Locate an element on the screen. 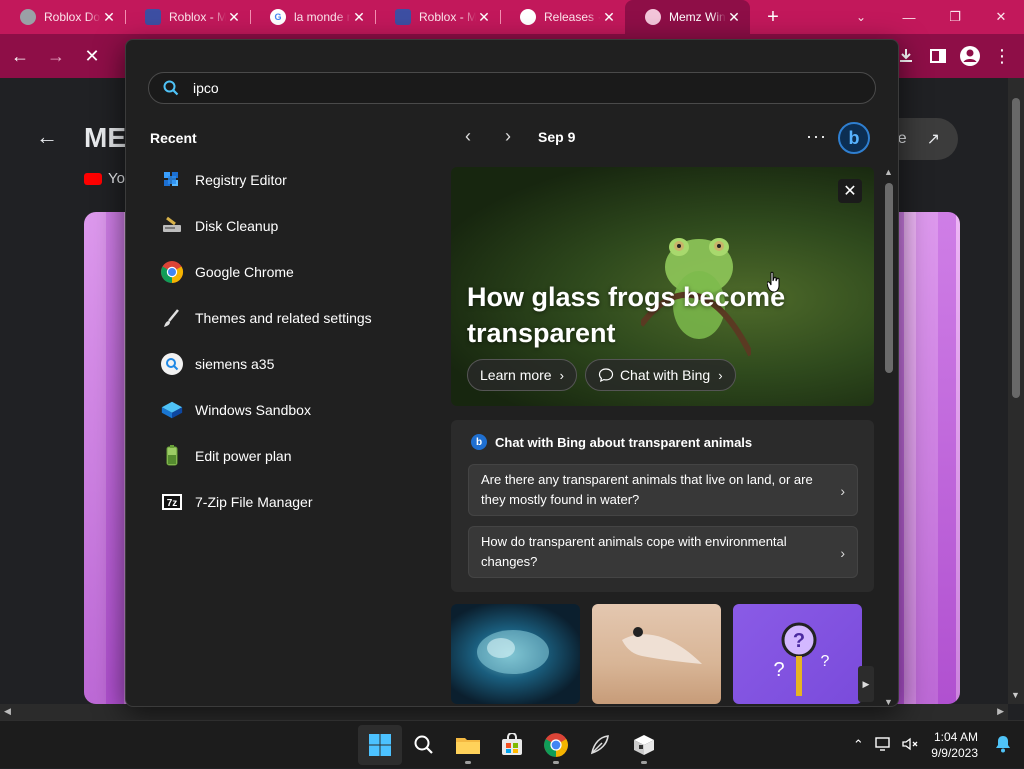 The image size is (1024, 769). windows-taskbar: ⌃ 1:04 AM 9/9/2023 is located at coordinates (512, 744).